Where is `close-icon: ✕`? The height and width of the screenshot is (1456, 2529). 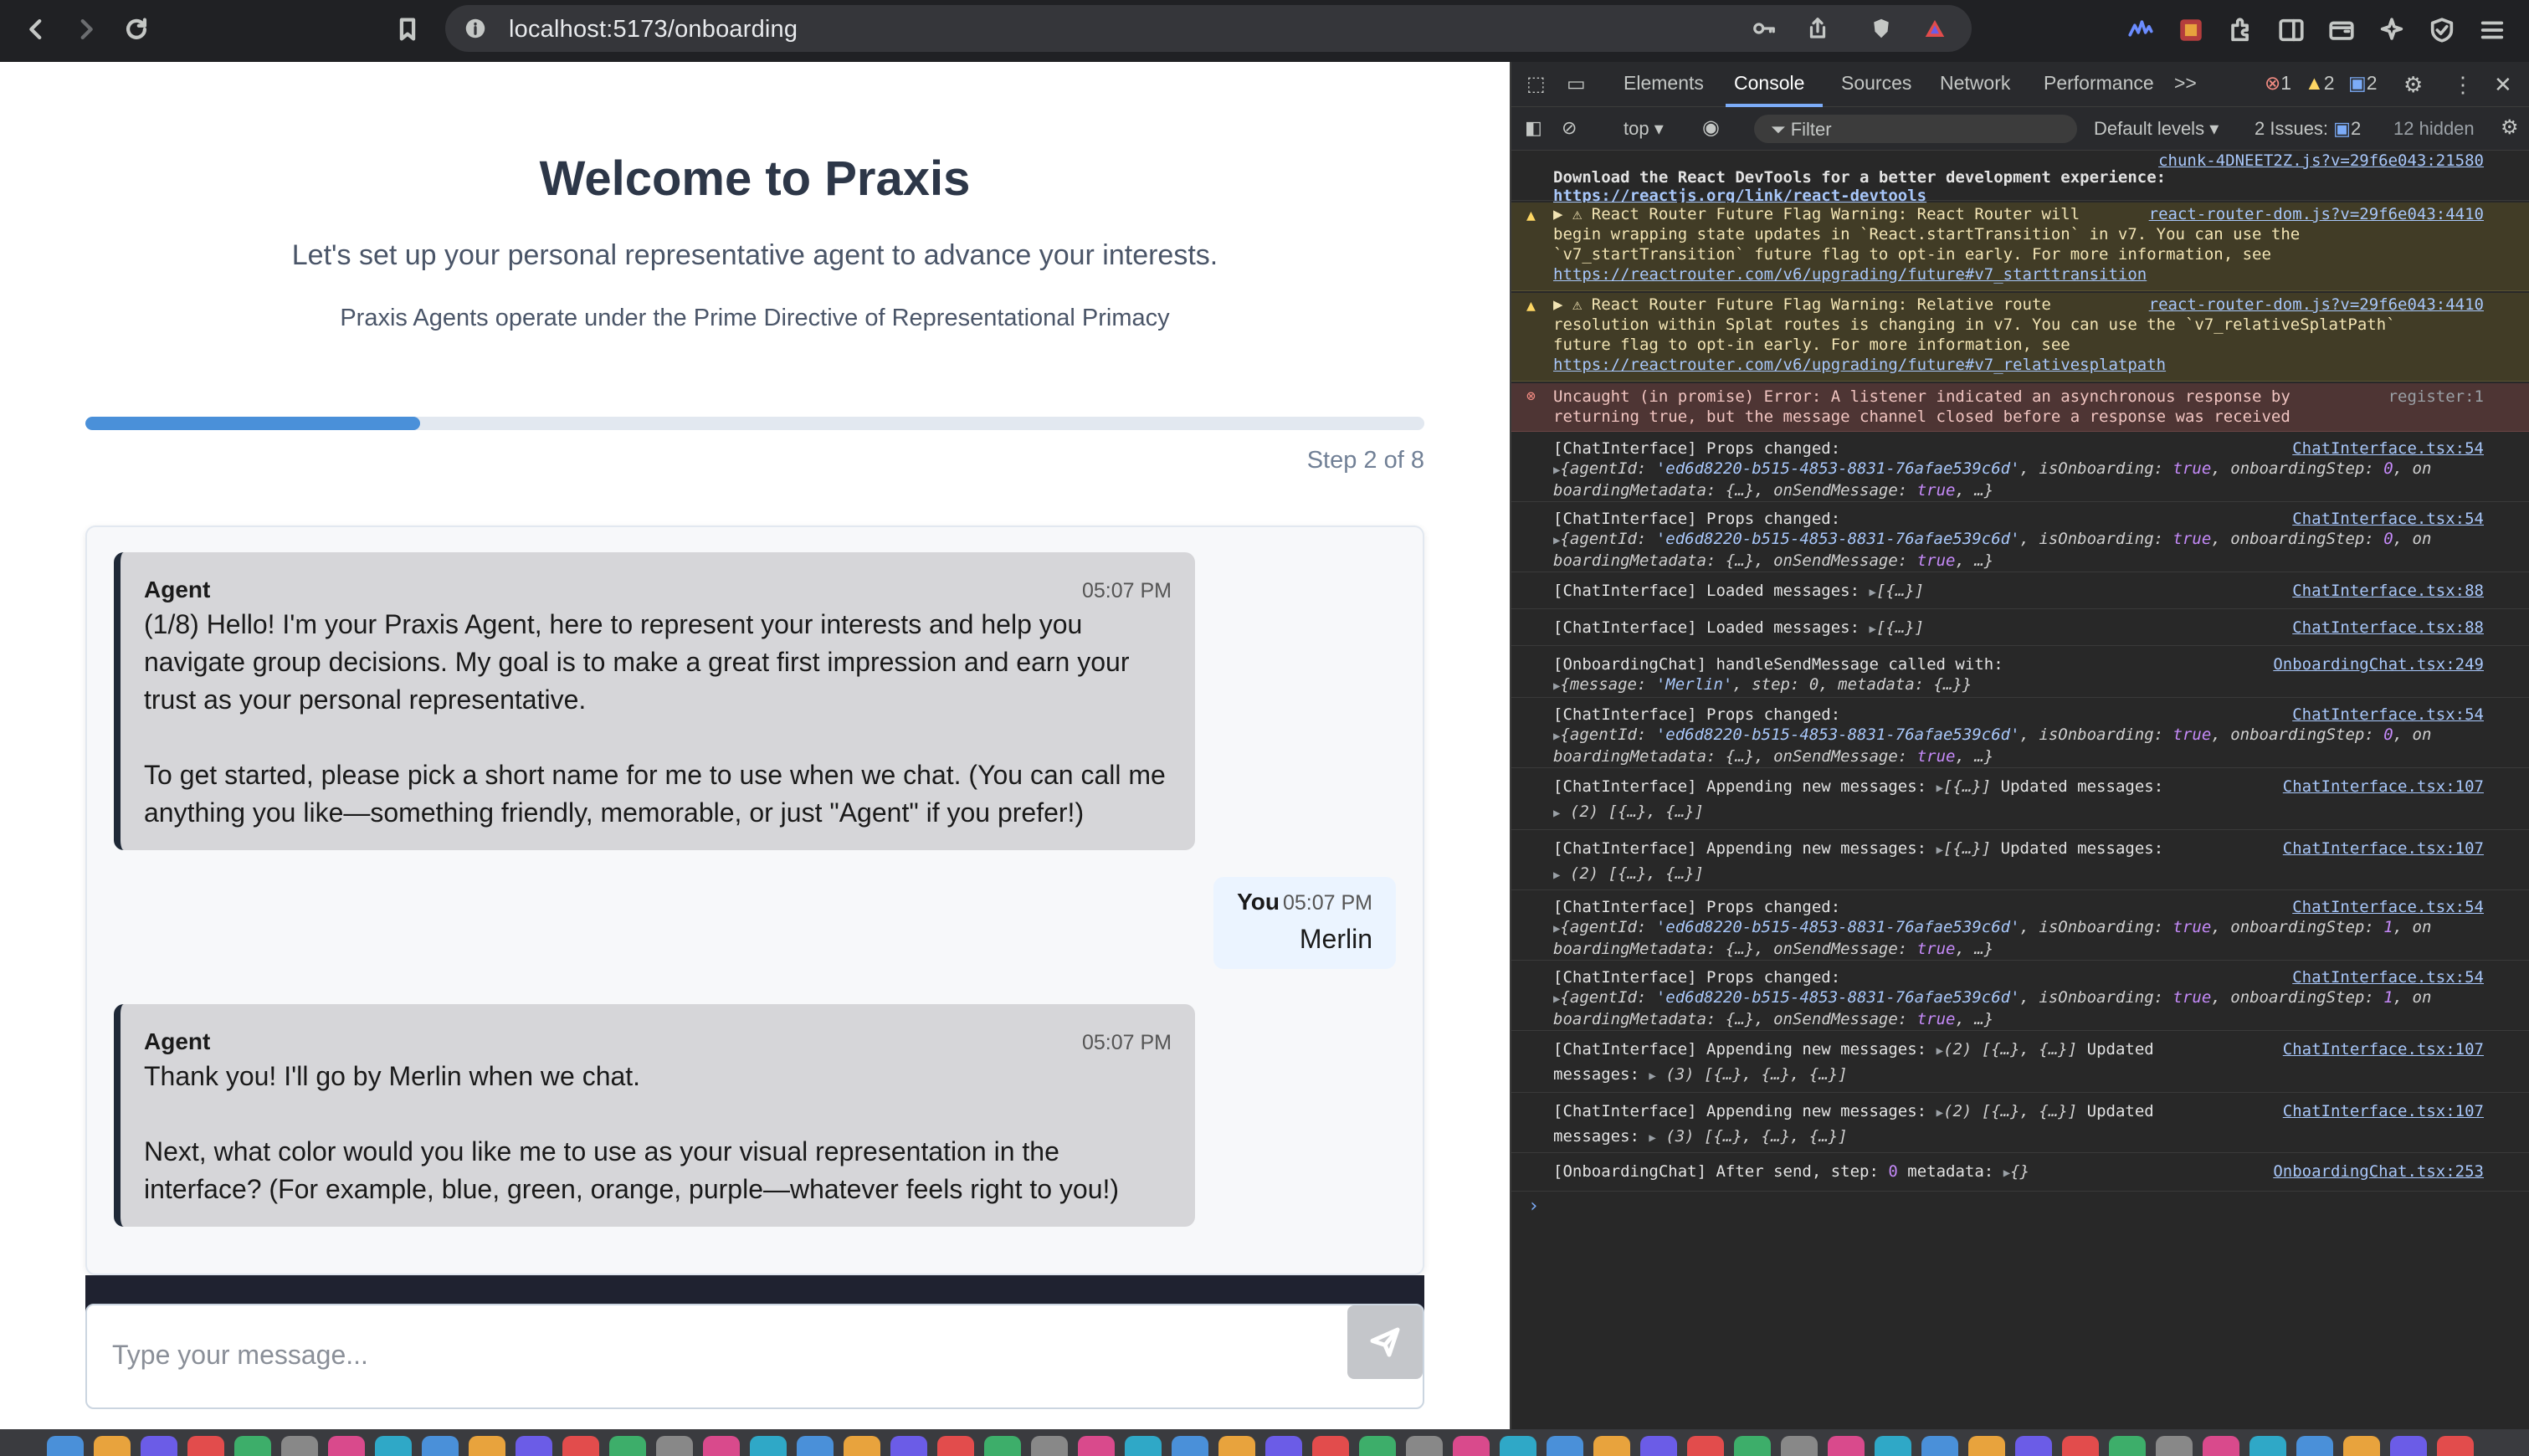
close-icon: ✕ is located at coordinates (2503, 85).